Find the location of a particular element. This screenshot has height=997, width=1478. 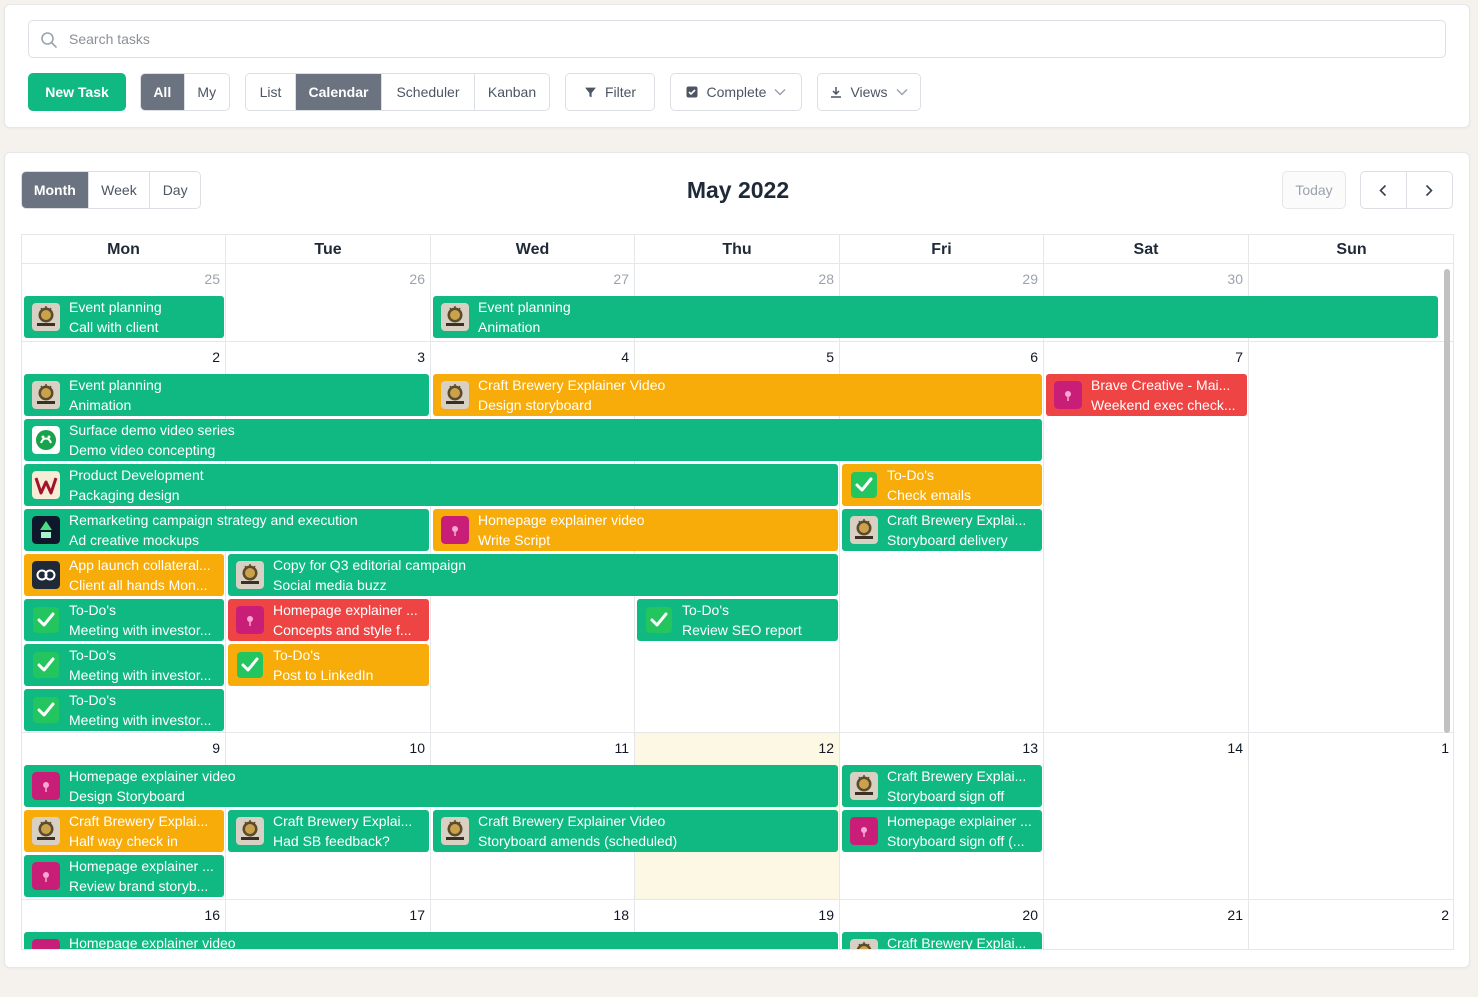

chevron-left-icon is located at coordinates (1383, 190).